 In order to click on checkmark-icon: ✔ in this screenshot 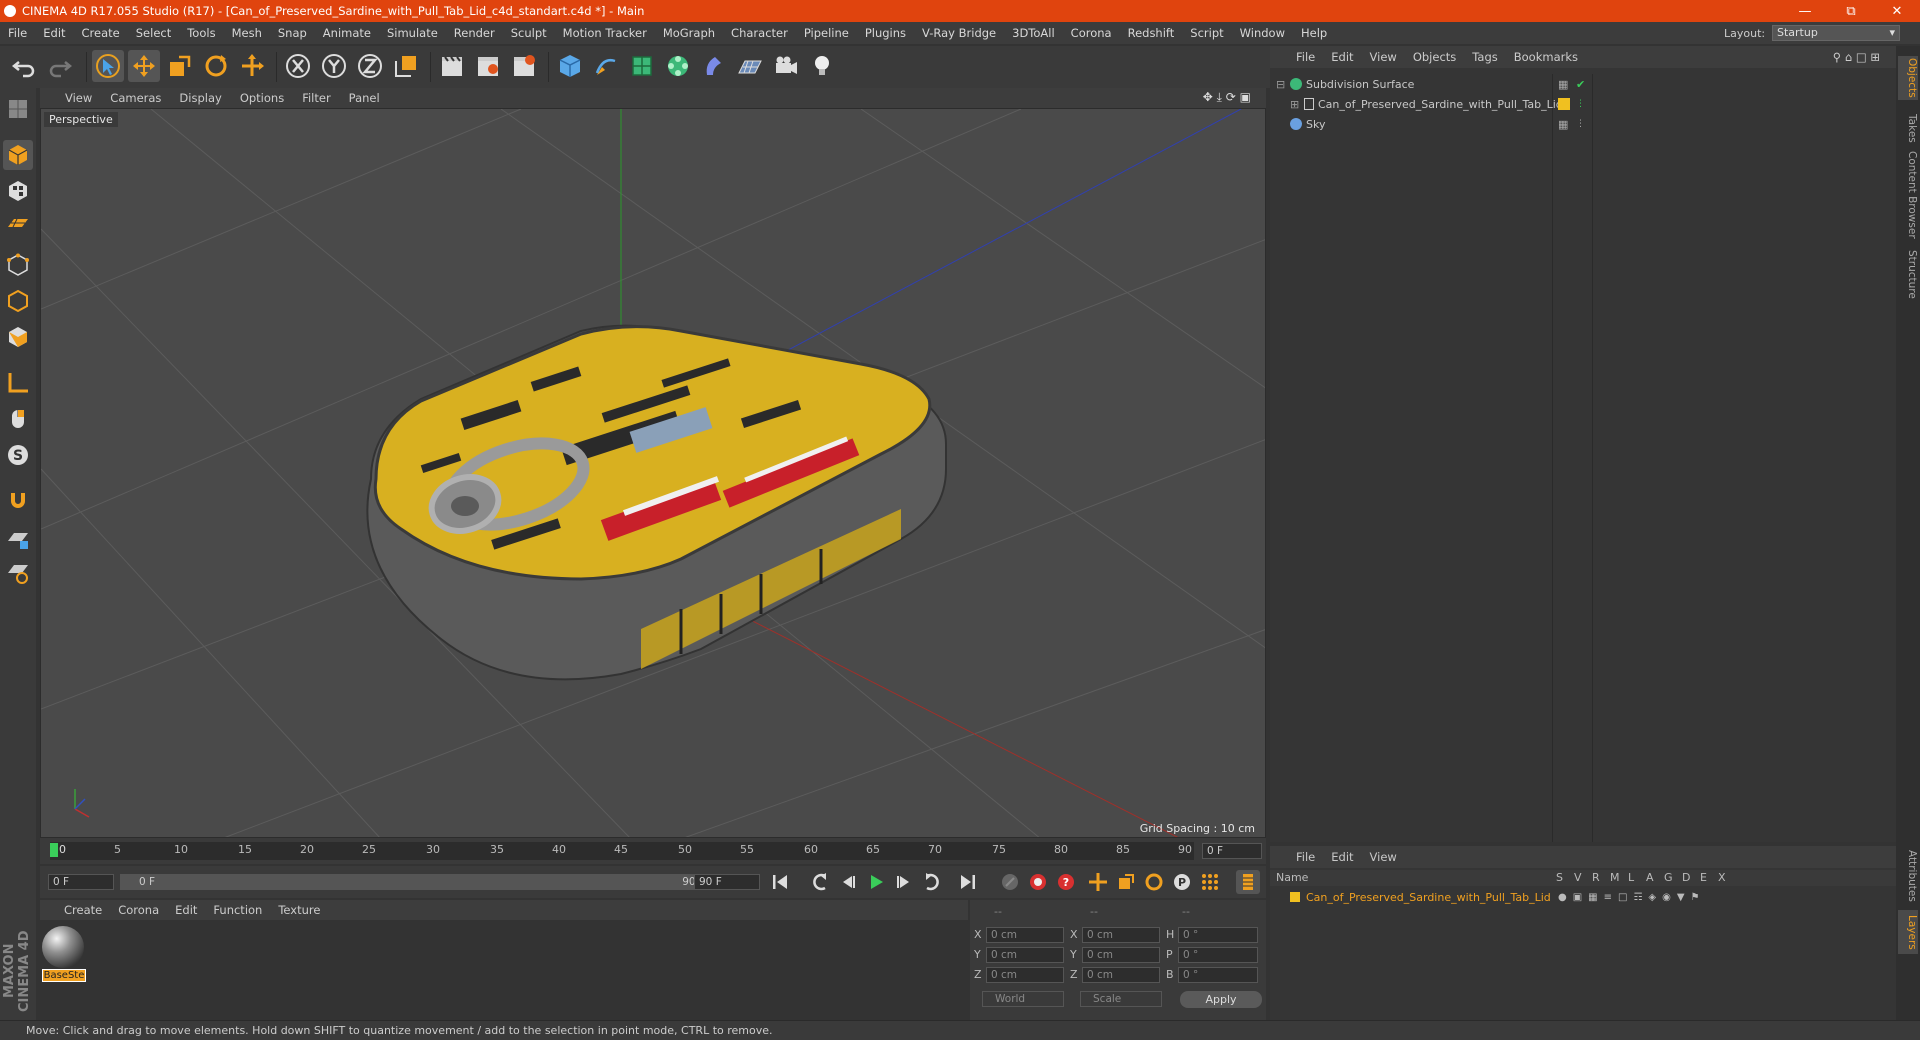, I will do `click(1580, 84)`.